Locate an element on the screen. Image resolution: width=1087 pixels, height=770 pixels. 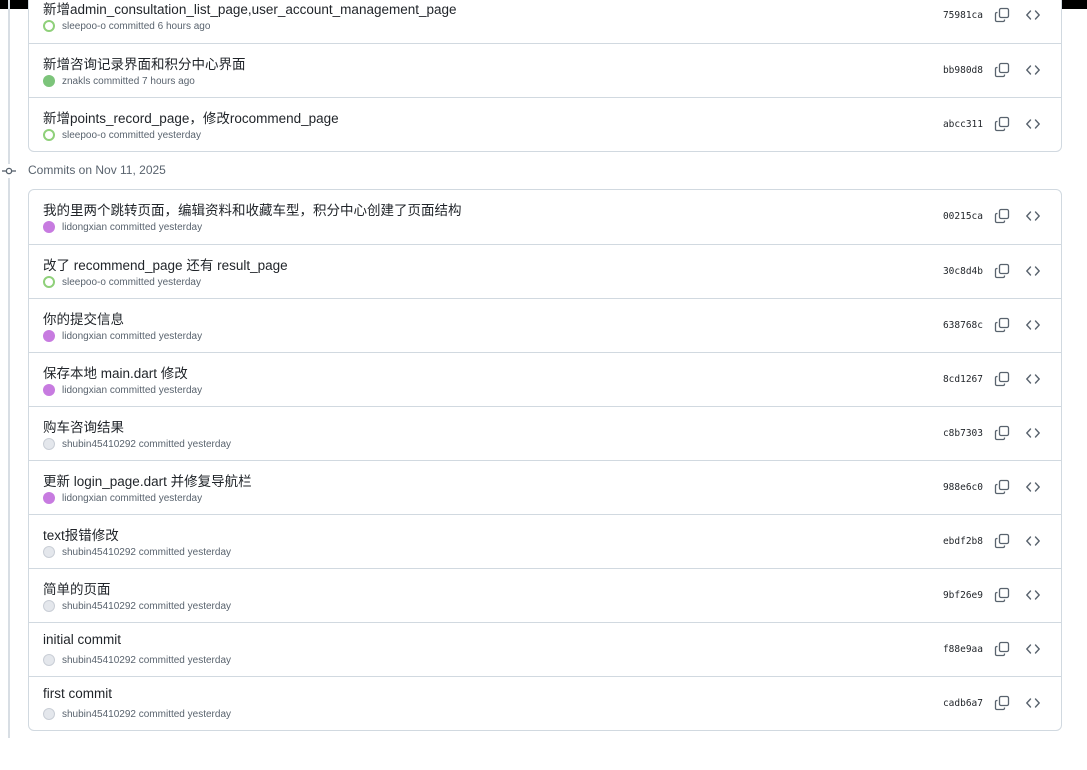
commit-sha-link: 988e6c0 is located at coordinates (963, 487).